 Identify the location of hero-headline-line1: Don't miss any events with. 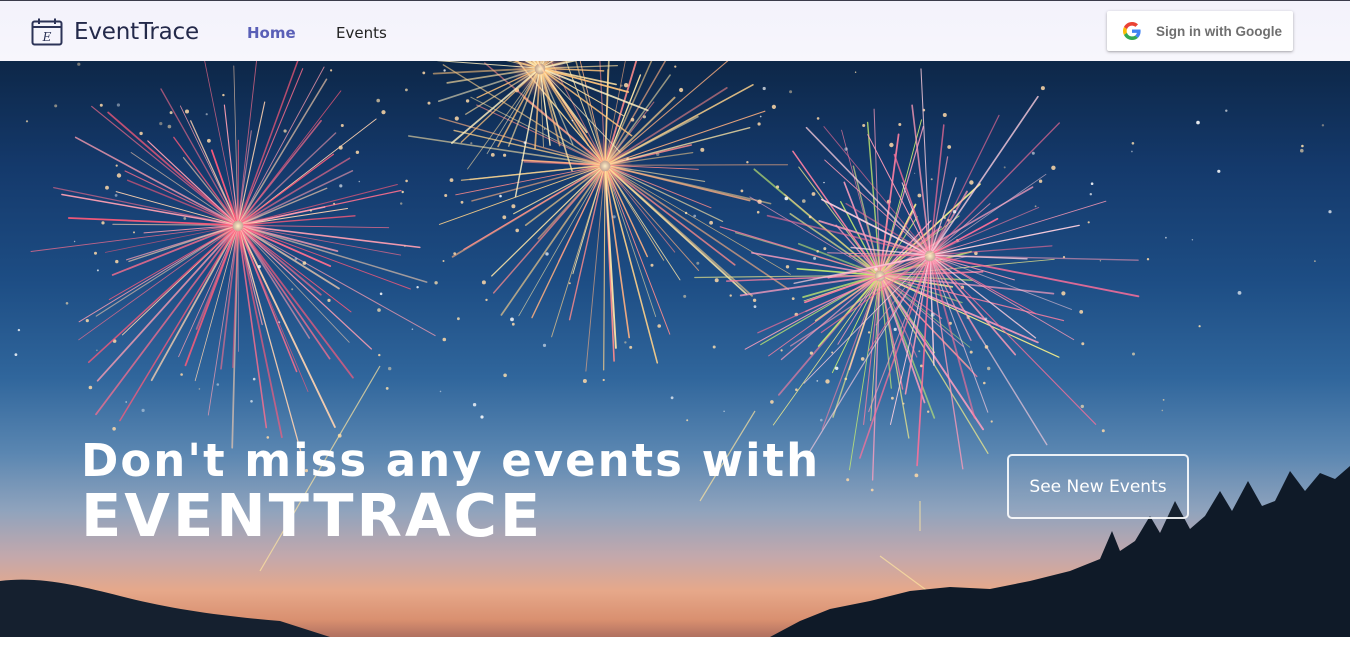
(451, 460).